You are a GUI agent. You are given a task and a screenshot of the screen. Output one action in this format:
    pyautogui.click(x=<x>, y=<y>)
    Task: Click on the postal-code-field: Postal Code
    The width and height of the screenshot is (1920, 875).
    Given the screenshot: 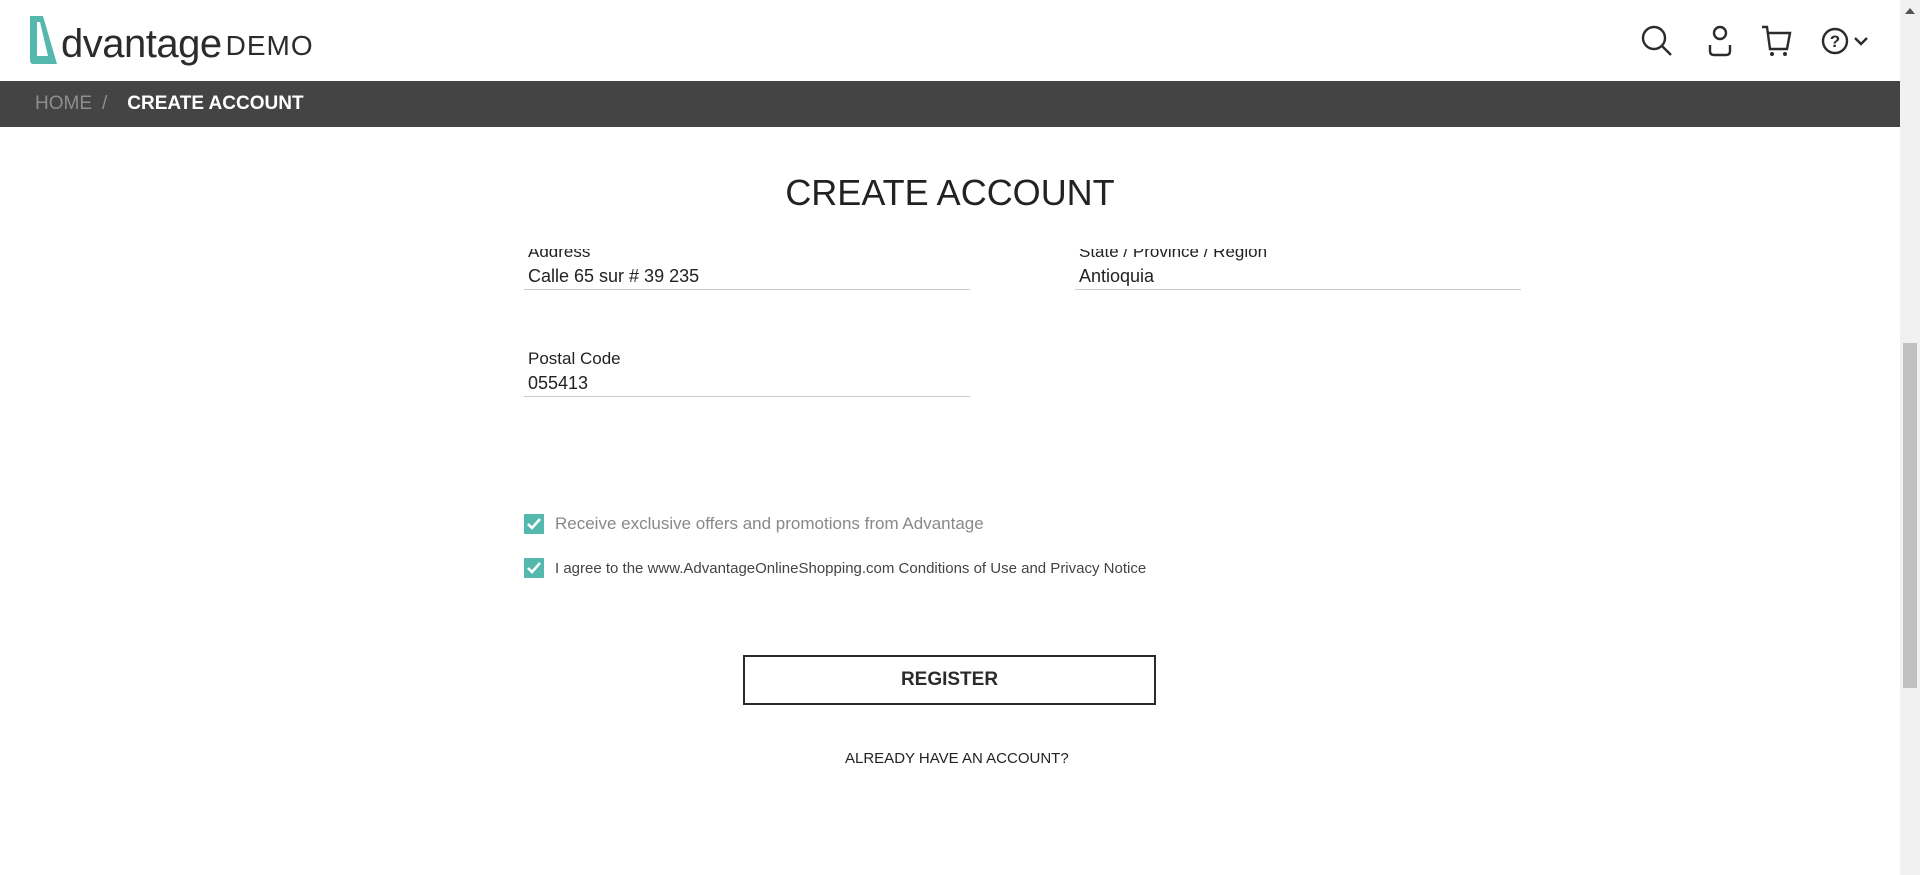 What is the action you would take?
    pyautogui.click(x=747, y=373)
    